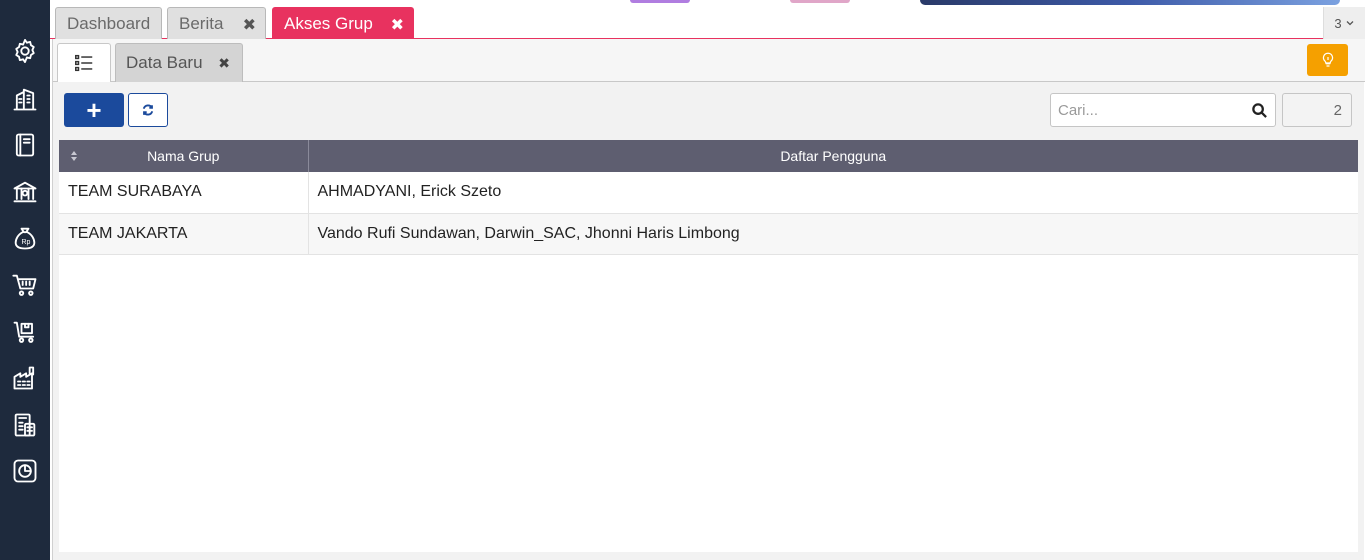  I want to click on table-row: TEAM SURABAYA AHMADYANI, Erick Szeto, so click(708, 193).